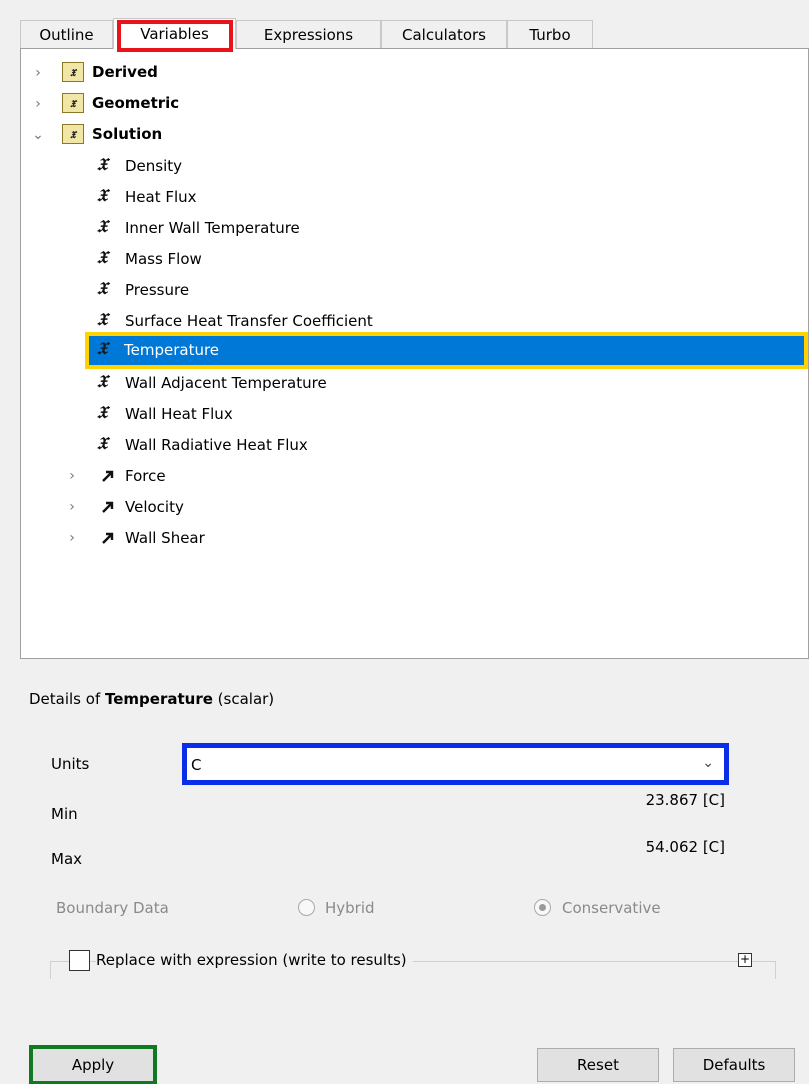 The height and width of the screenshot is (1084, 809). I want to click on min-label: Min, so click(64, 814).